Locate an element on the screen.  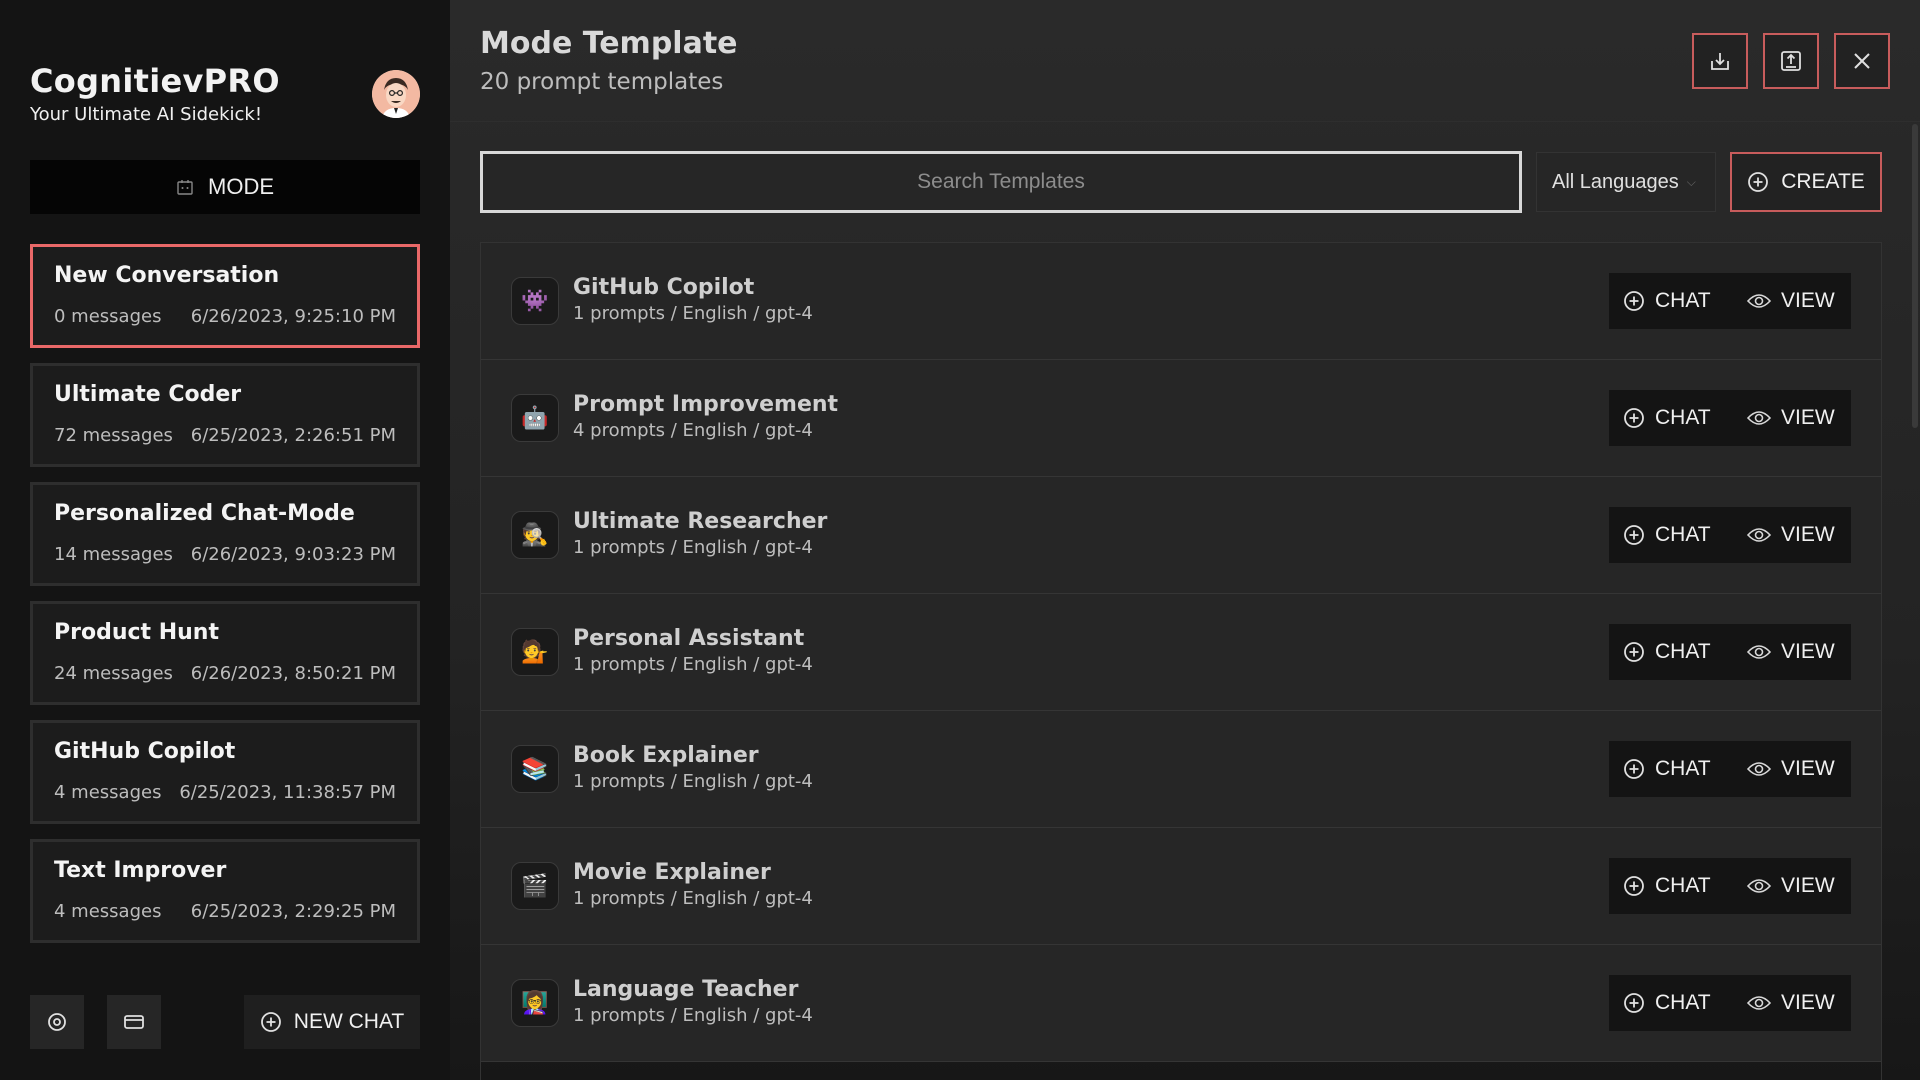
new-chat-button: NEW CHAT is located at coordinates (332, 1022).